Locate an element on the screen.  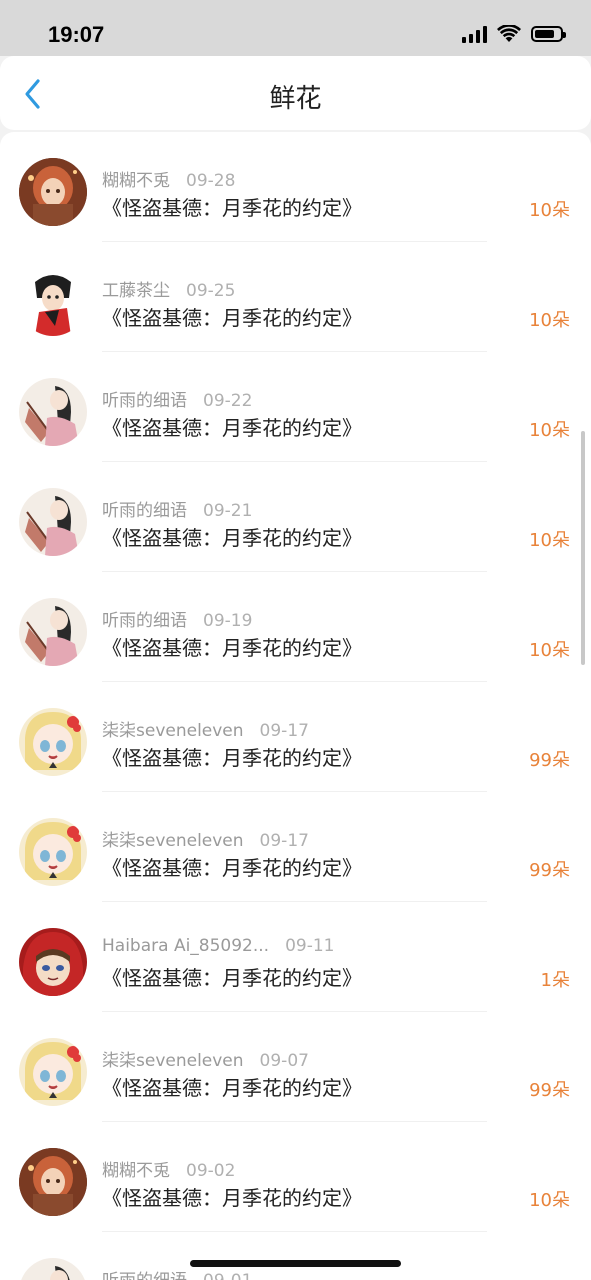
scrollbar is located at coordinates (583, 548).